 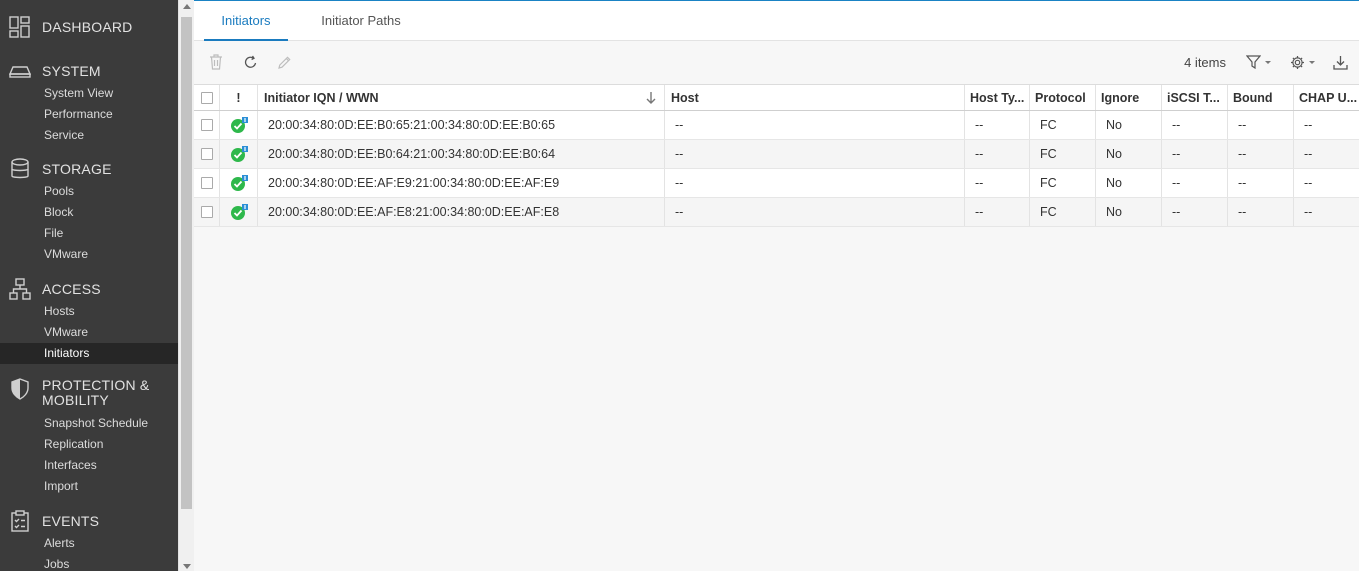 What do you see at coordinates (1302, 62) in the screenshot?
I see `settings-button` at bounding box center [1302, 62].